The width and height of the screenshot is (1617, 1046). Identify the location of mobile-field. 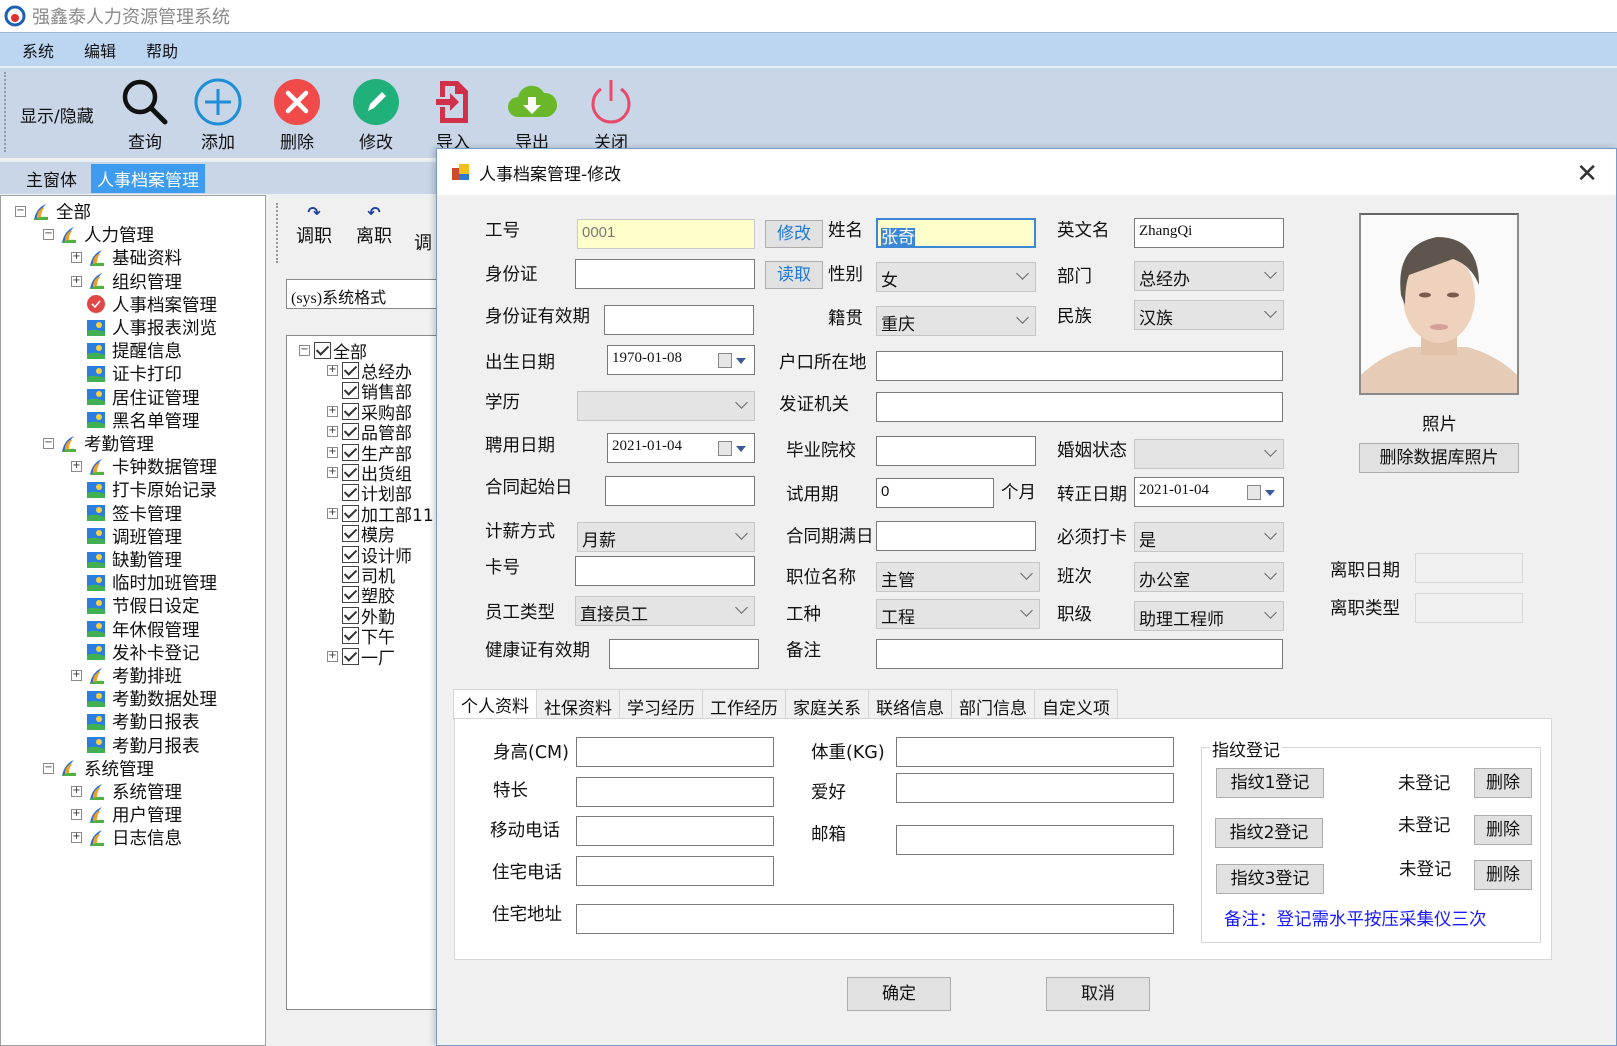
(675, 831).